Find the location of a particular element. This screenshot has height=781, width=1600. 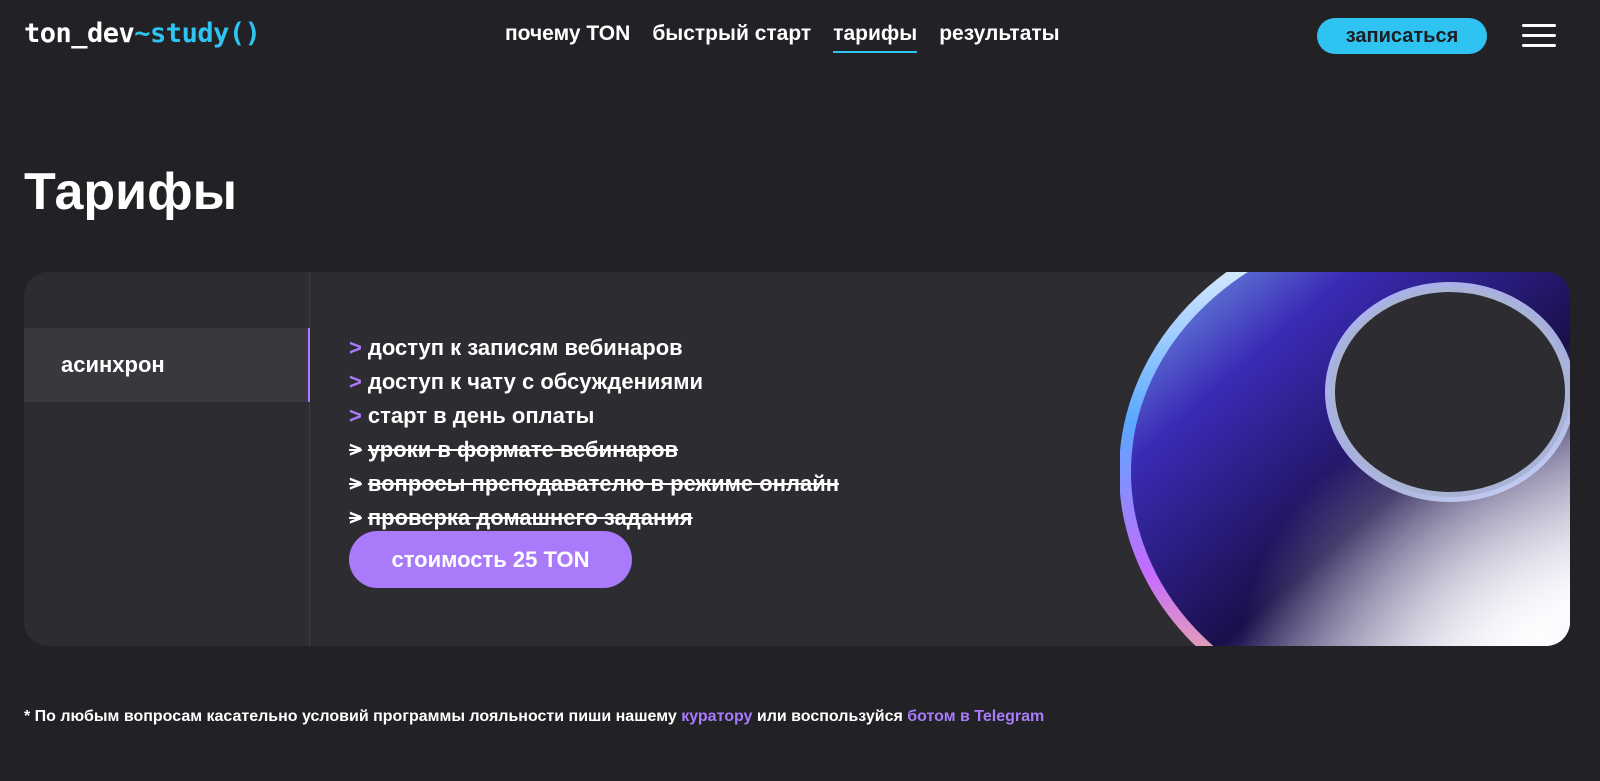

glass-ring-image is located at coordinates (1345, 459).